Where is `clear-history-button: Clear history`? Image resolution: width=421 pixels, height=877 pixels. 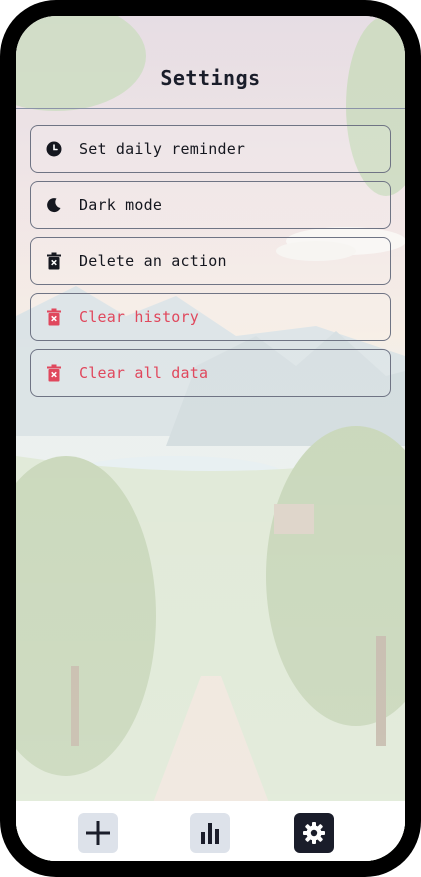
clear-history-button: Clear history is located at coordinates (210, 317).